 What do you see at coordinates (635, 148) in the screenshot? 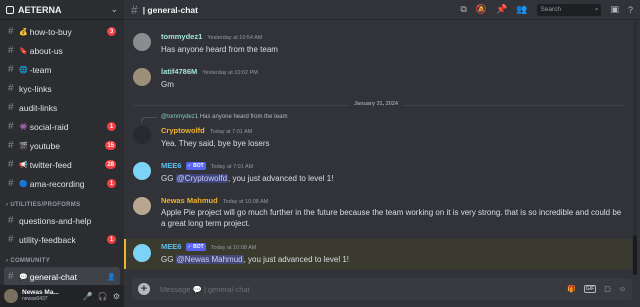
I see `scrollbar` at bounding box center [635, 148].